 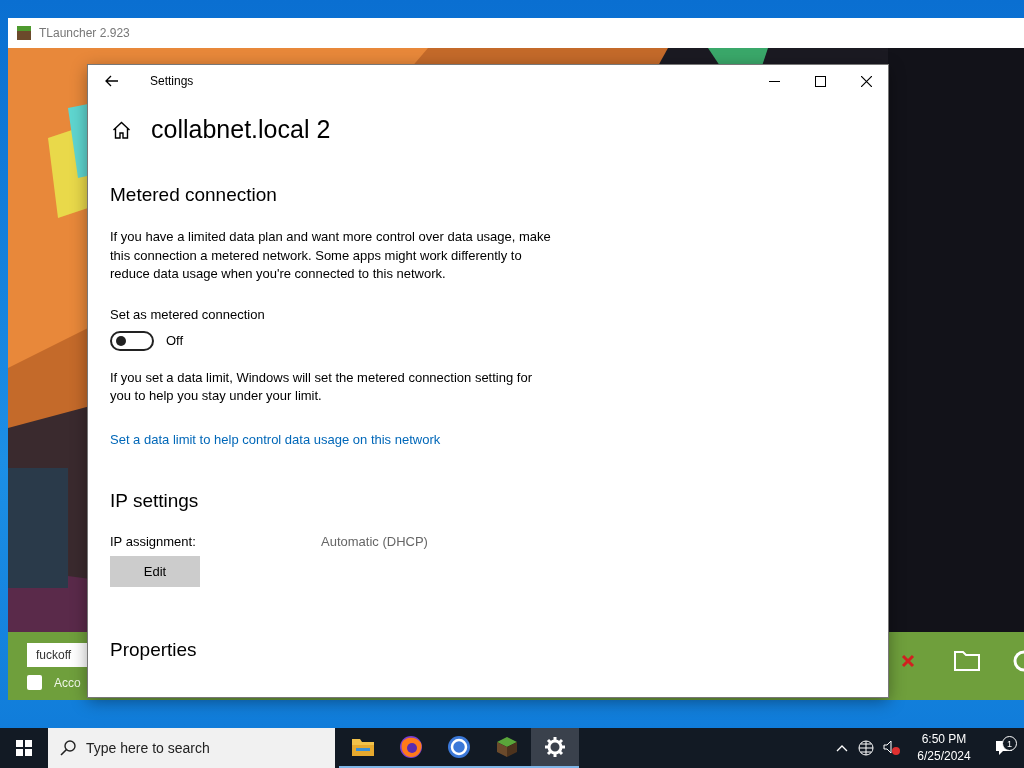 I want to click on home-icon, so click(x=121, y=129).